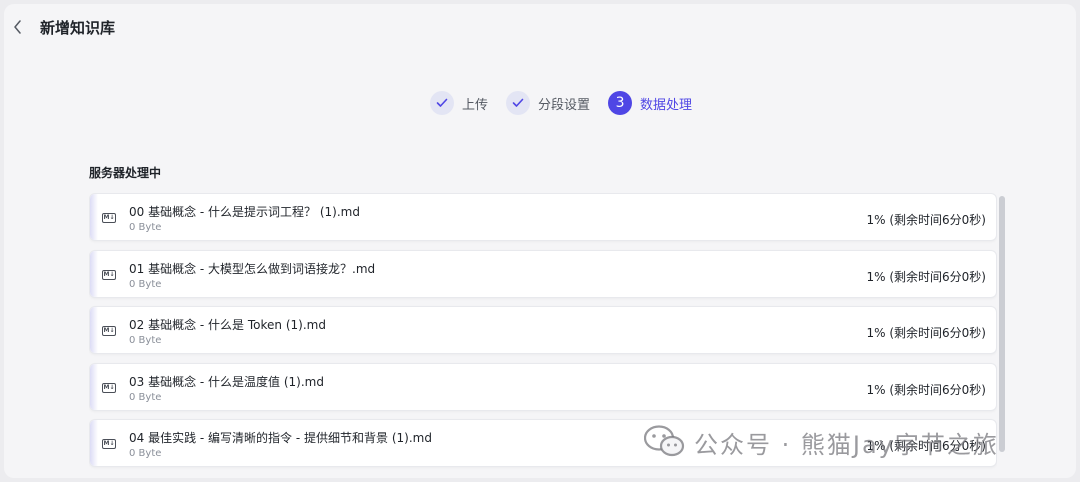 Image resolution: width=1080 pixels, height=482 pixels. What do you see at coordinates (280, 438) in the screenshot?
I see `file-name: 04 最佳实践 - 编写清晰的指令 - 提供细节和背景 (1).md` at bounding box center [280, 438].